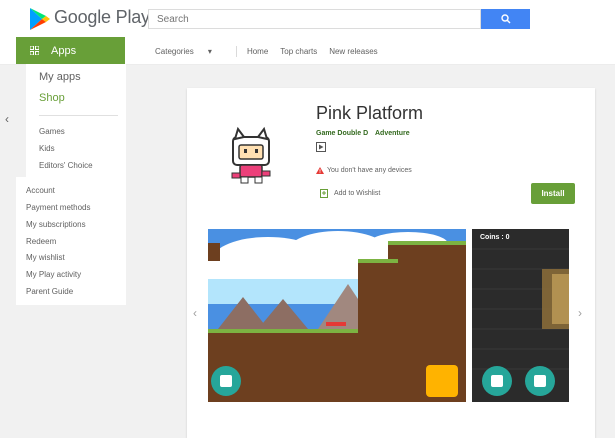 The image size is (615, 438). I want to click on install-button: Install, so click(553, 193).